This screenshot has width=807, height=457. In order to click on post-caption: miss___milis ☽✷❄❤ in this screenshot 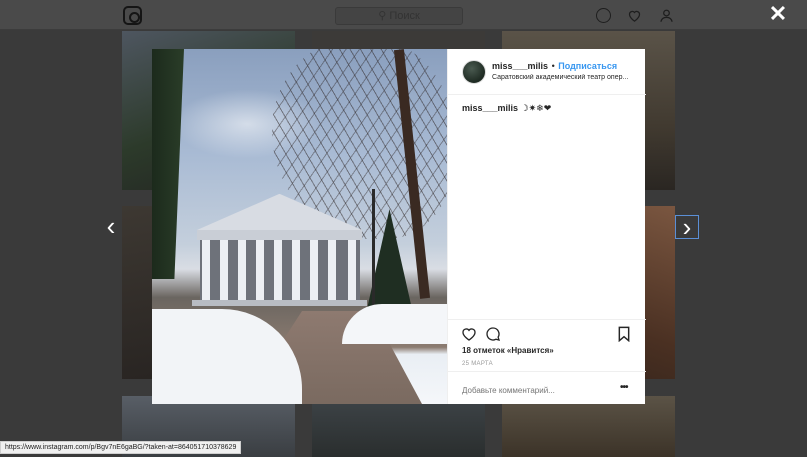, I will do `click(506, 108)`.